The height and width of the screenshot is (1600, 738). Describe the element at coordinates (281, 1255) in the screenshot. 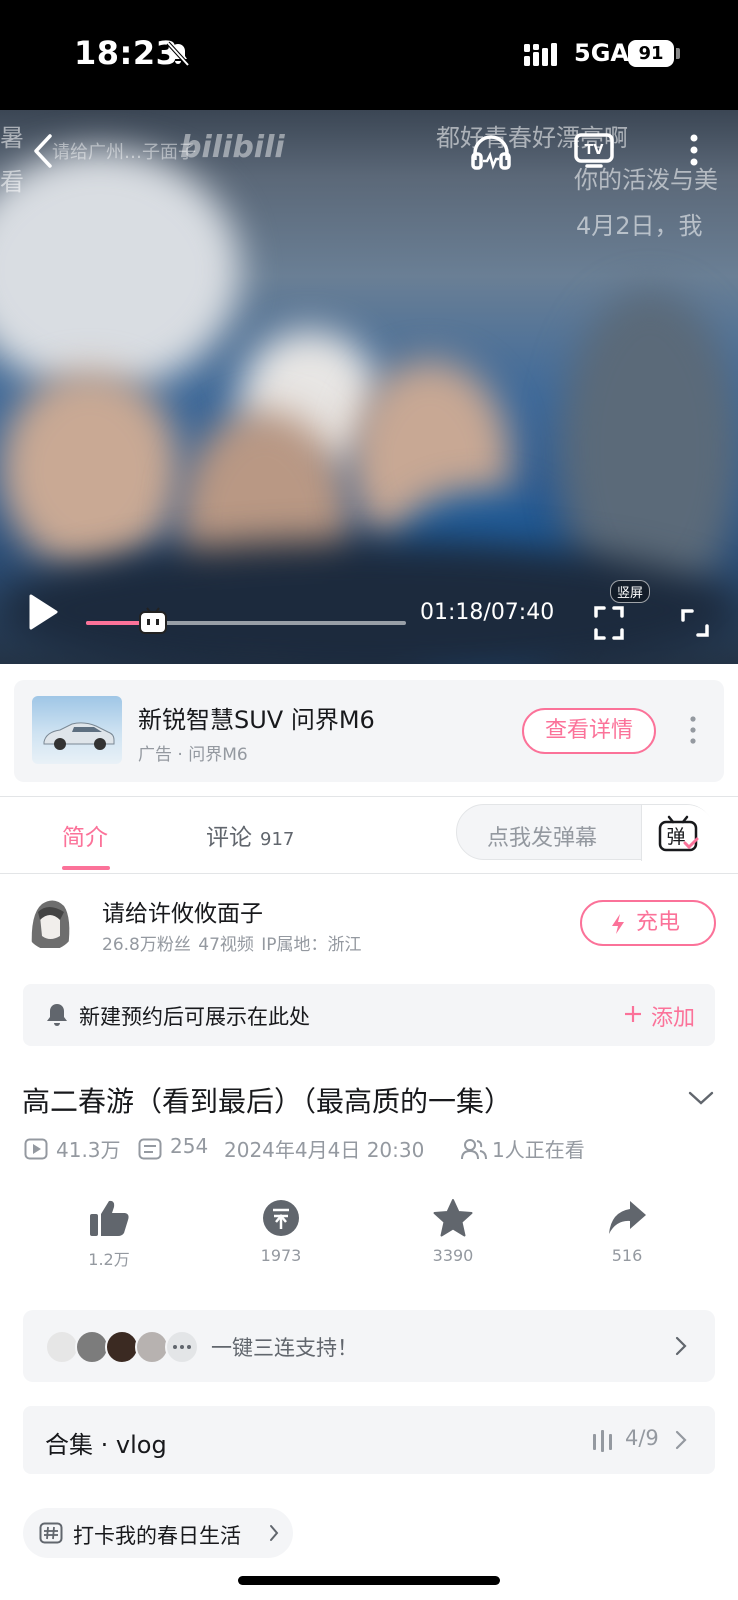

I see `coin-count: 1973` at that location.